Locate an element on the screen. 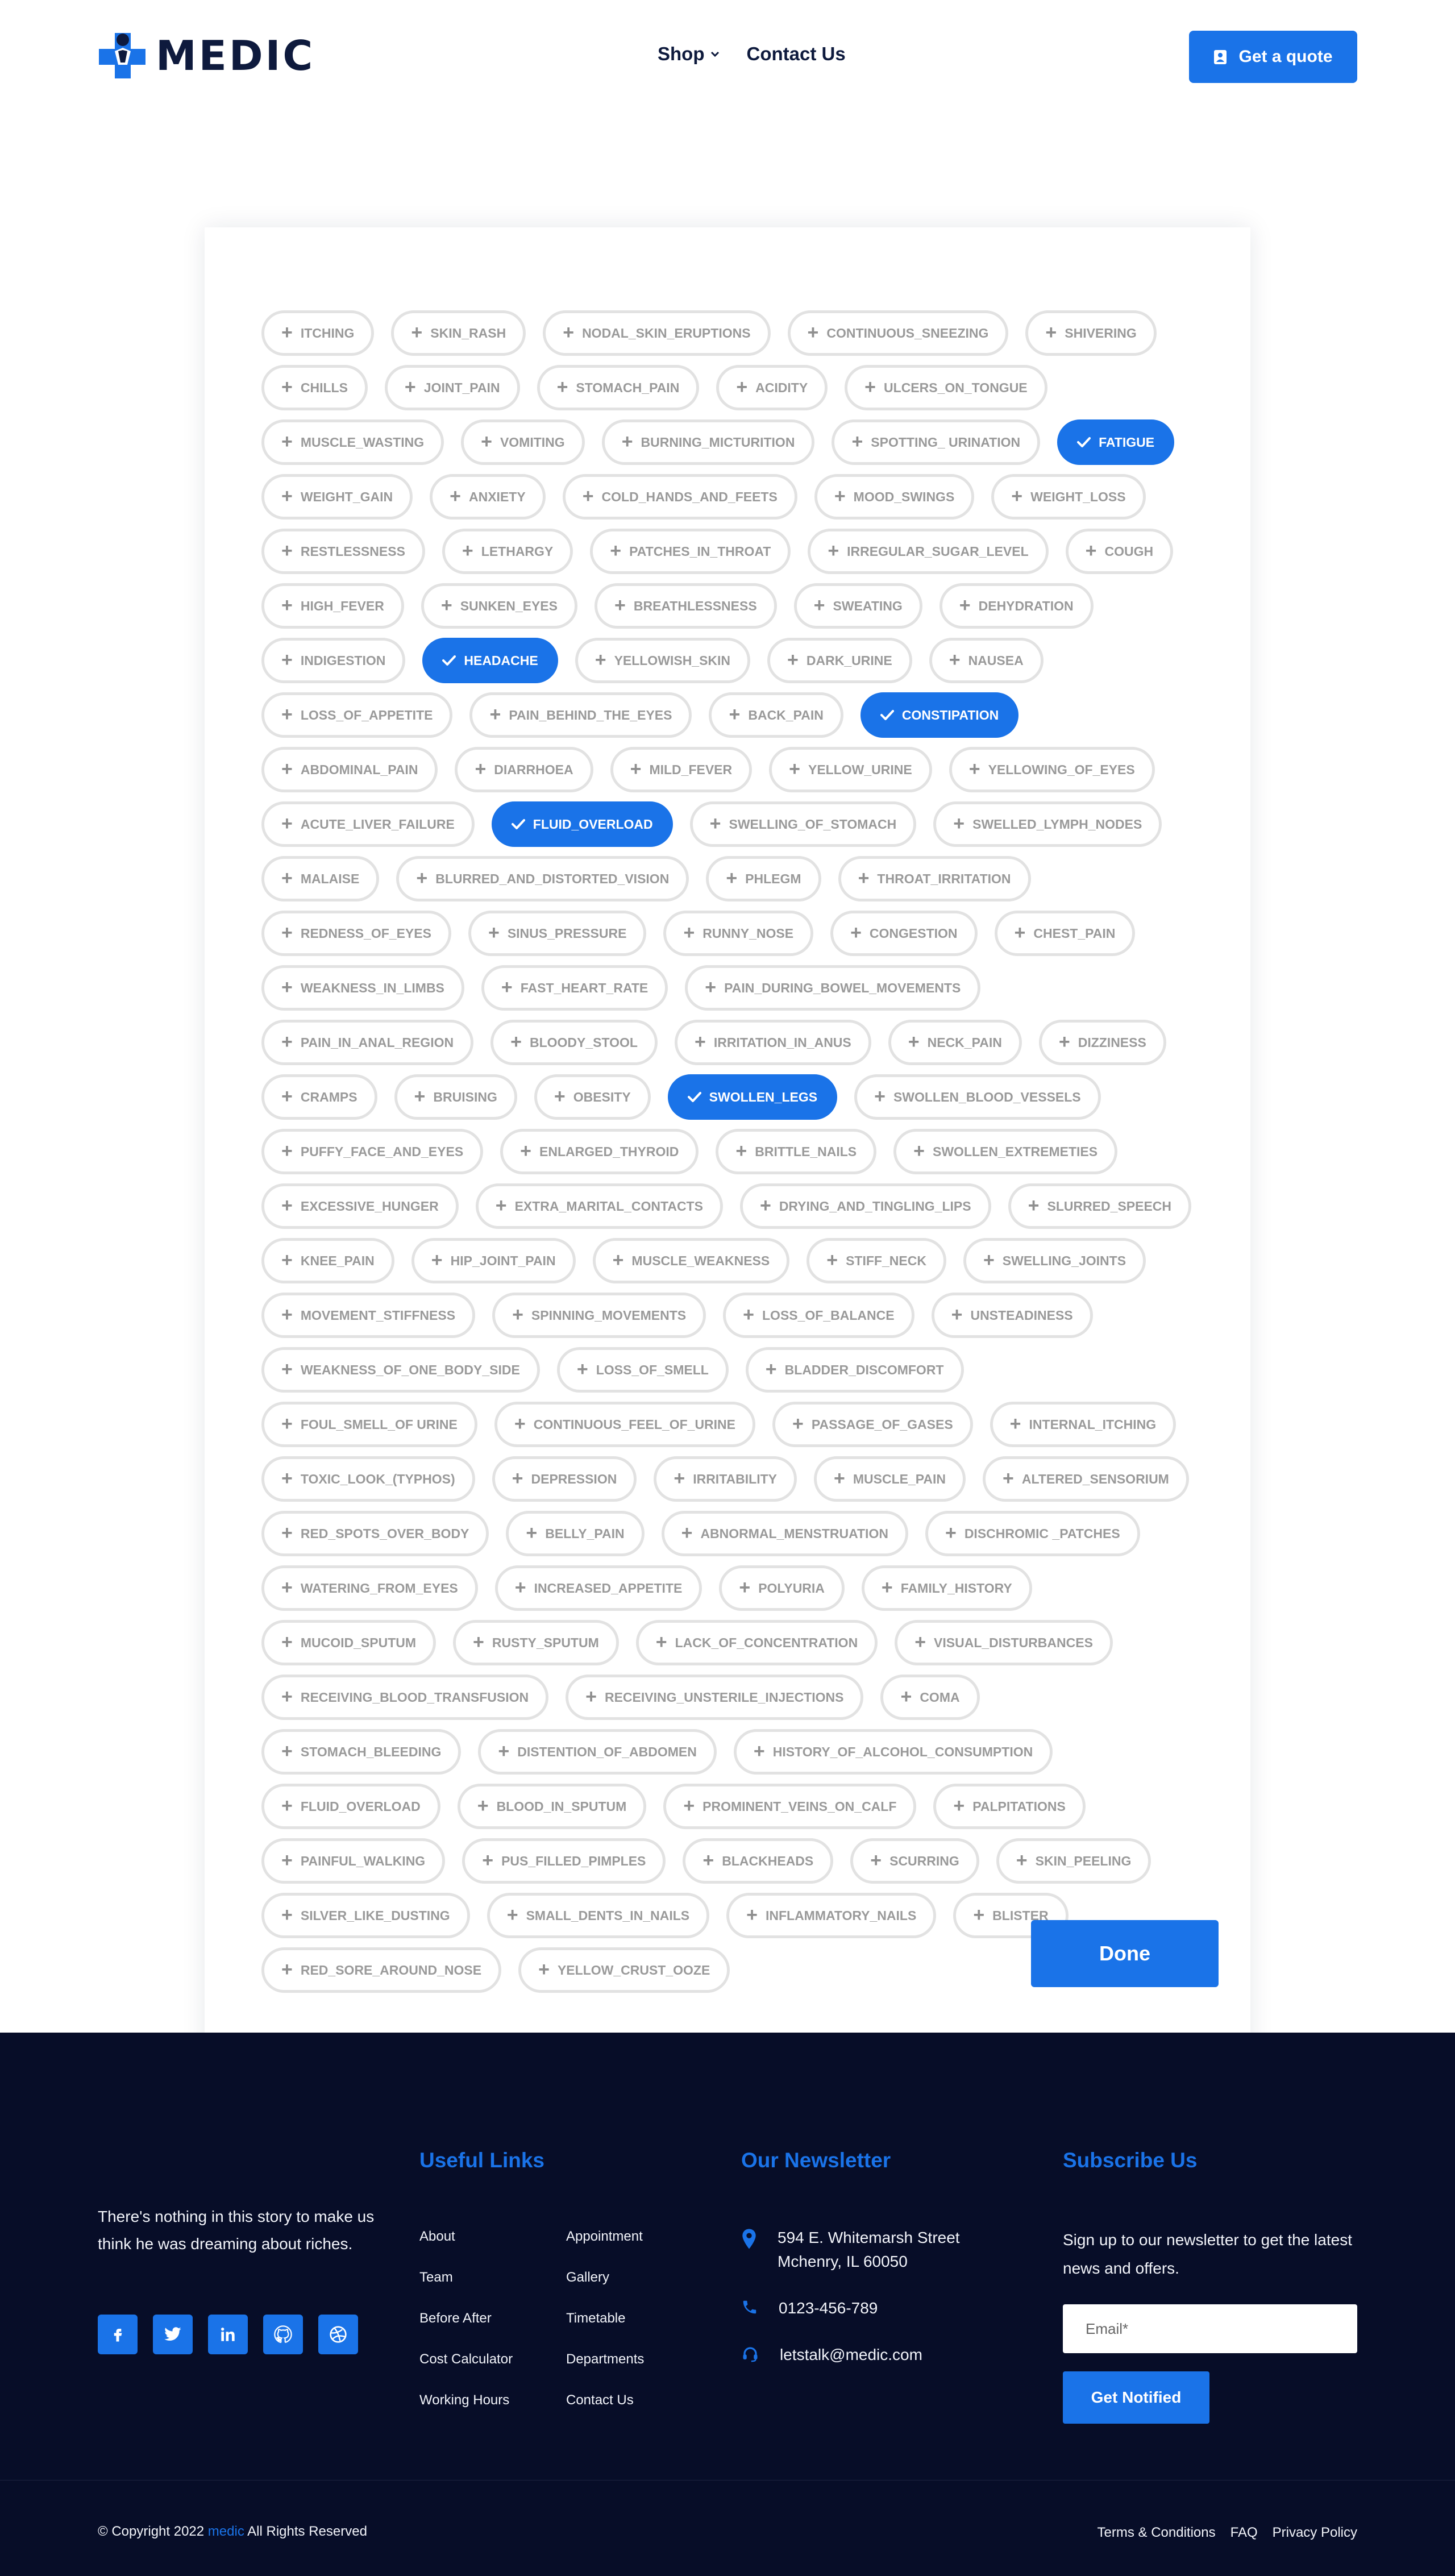 This screenshot has width=1455, height=2576. email-text: letstalk@medic.com is located at coordinates (851, 2355).